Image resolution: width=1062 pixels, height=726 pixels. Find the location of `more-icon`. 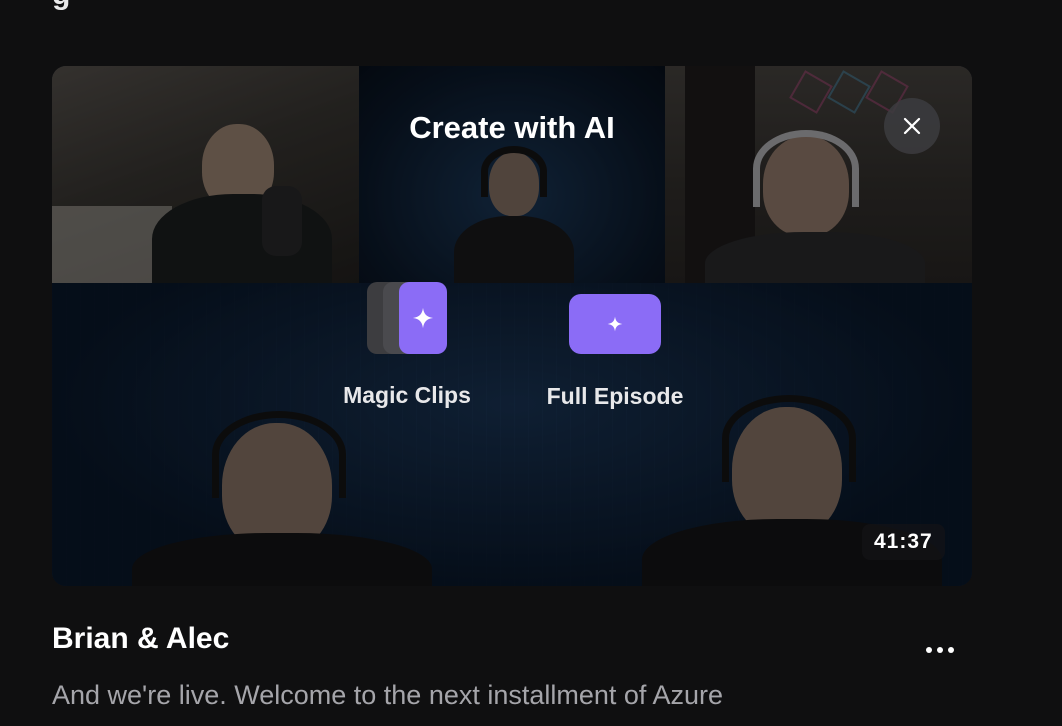

more-icon is located at coordinates (929, 650).